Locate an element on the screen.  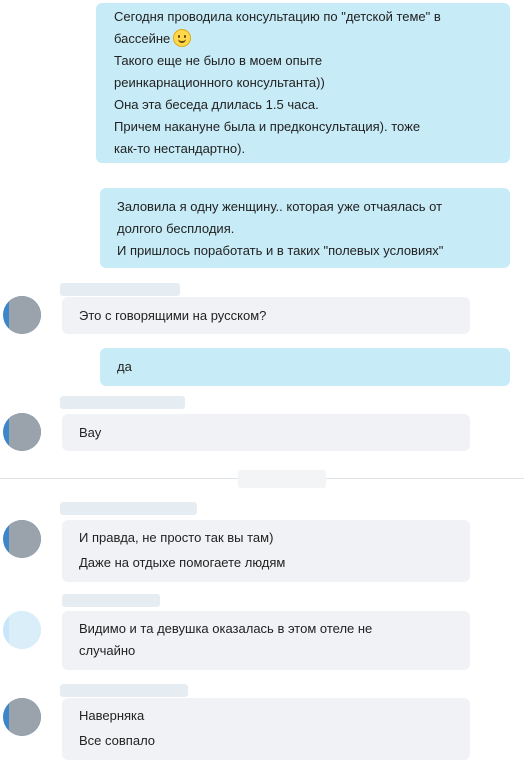
message-text: Такого еще не было в моем опыте is located at coordinates (218, 60).